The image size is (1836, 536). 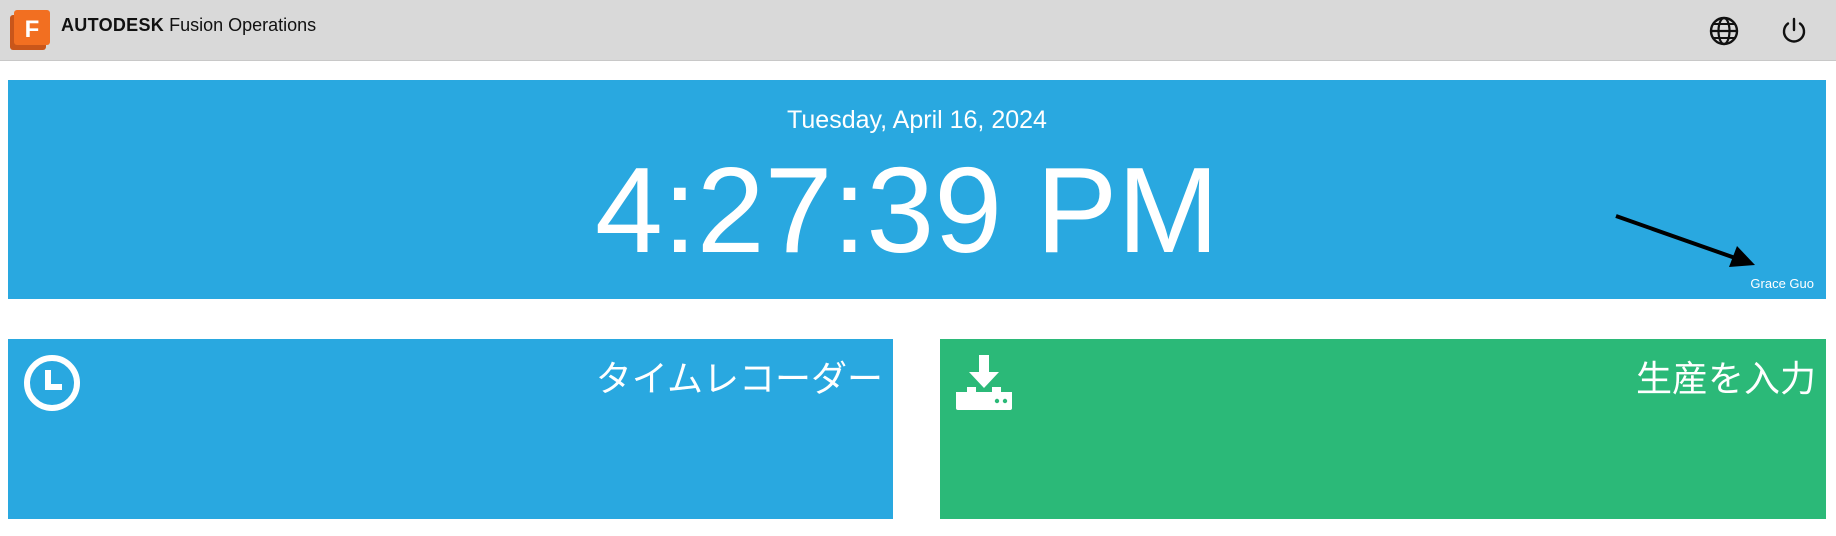 What do you see at coordinates (1782, 283) in the screenshot?
I see `user-name: Grace Guo` at bounding box center [1782, 283].